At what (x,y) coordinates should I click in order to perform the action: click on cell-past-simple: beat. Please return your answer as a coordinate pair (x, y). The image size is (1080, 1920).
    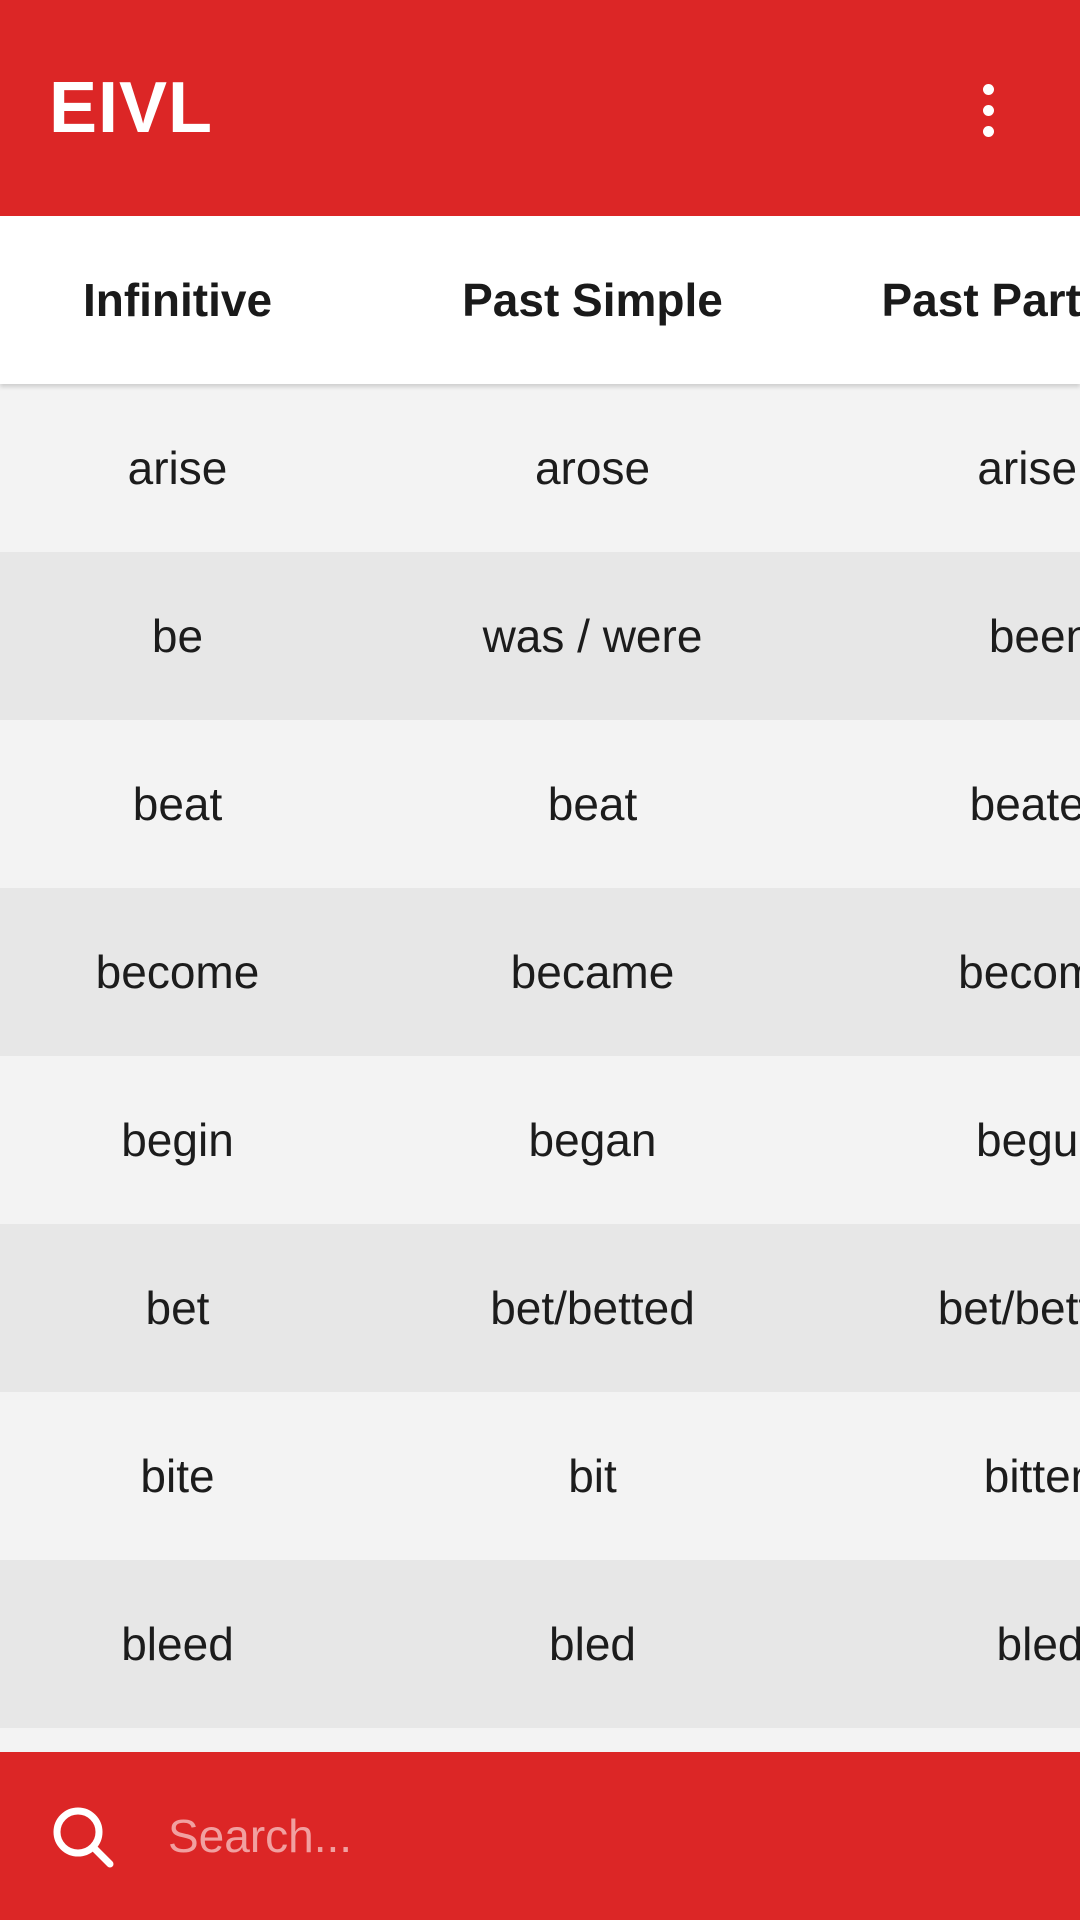
    Looking at the image, I should click on (592, 804).